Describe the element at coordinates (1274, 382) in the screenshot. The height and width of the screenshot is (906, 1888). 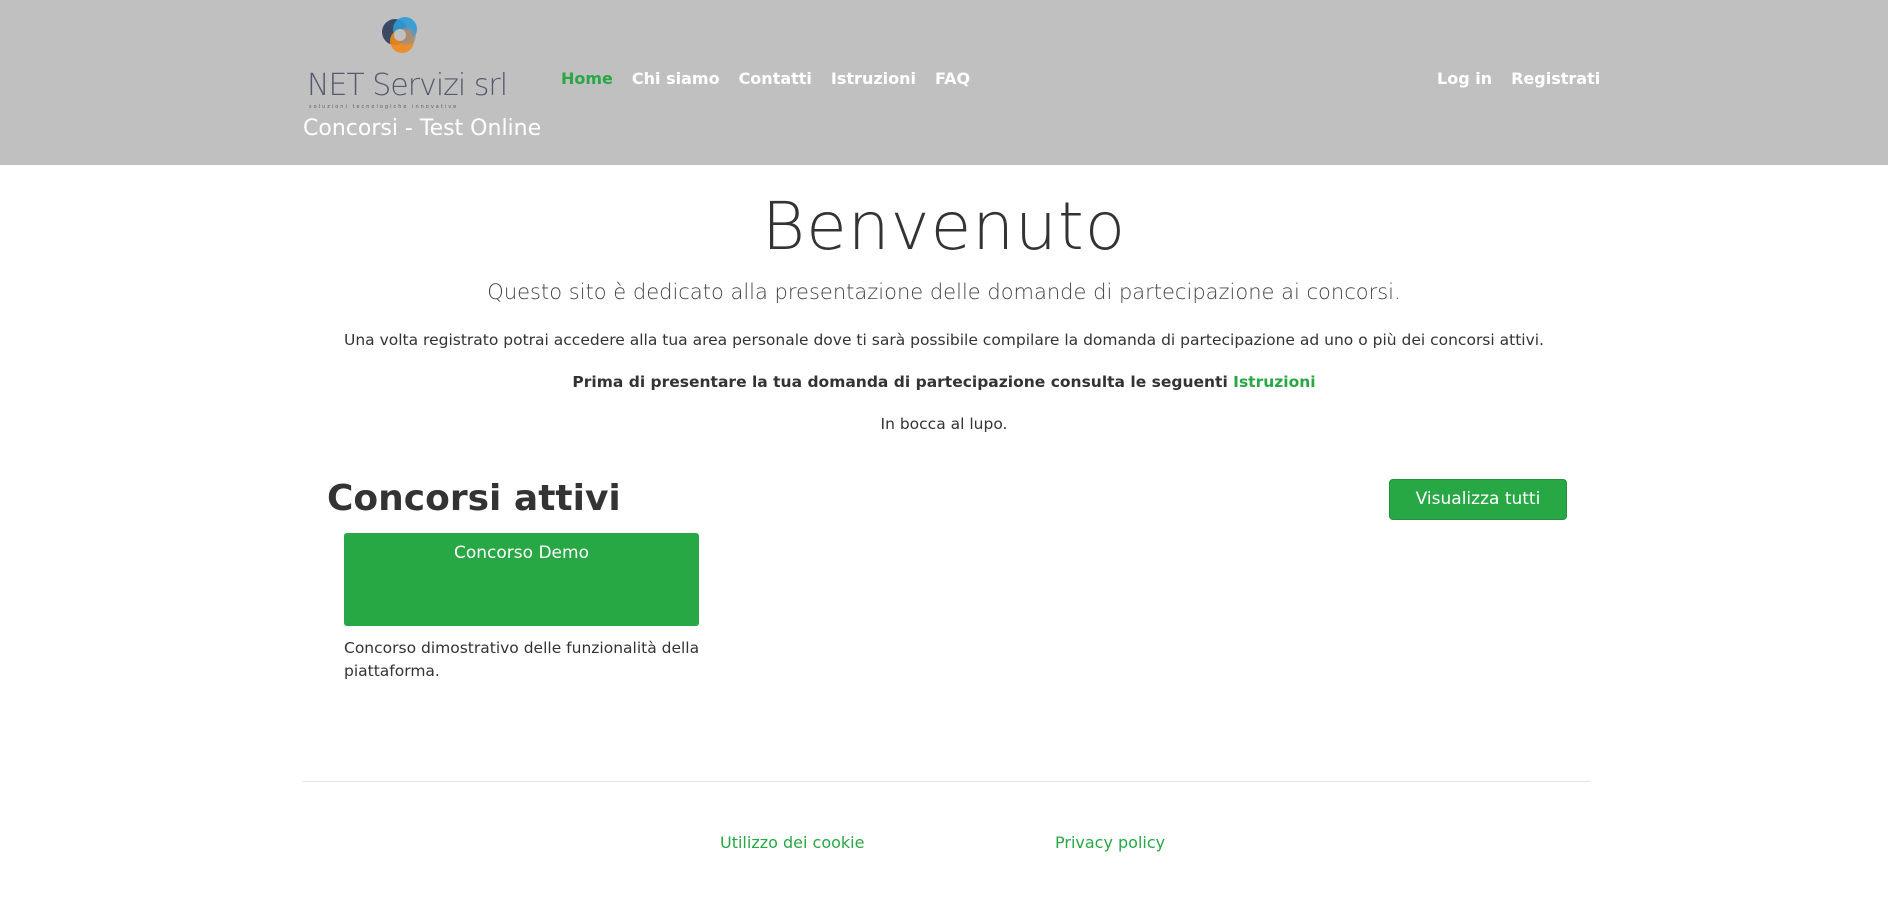
I see `instructions-link: Istruzioni` at that location.